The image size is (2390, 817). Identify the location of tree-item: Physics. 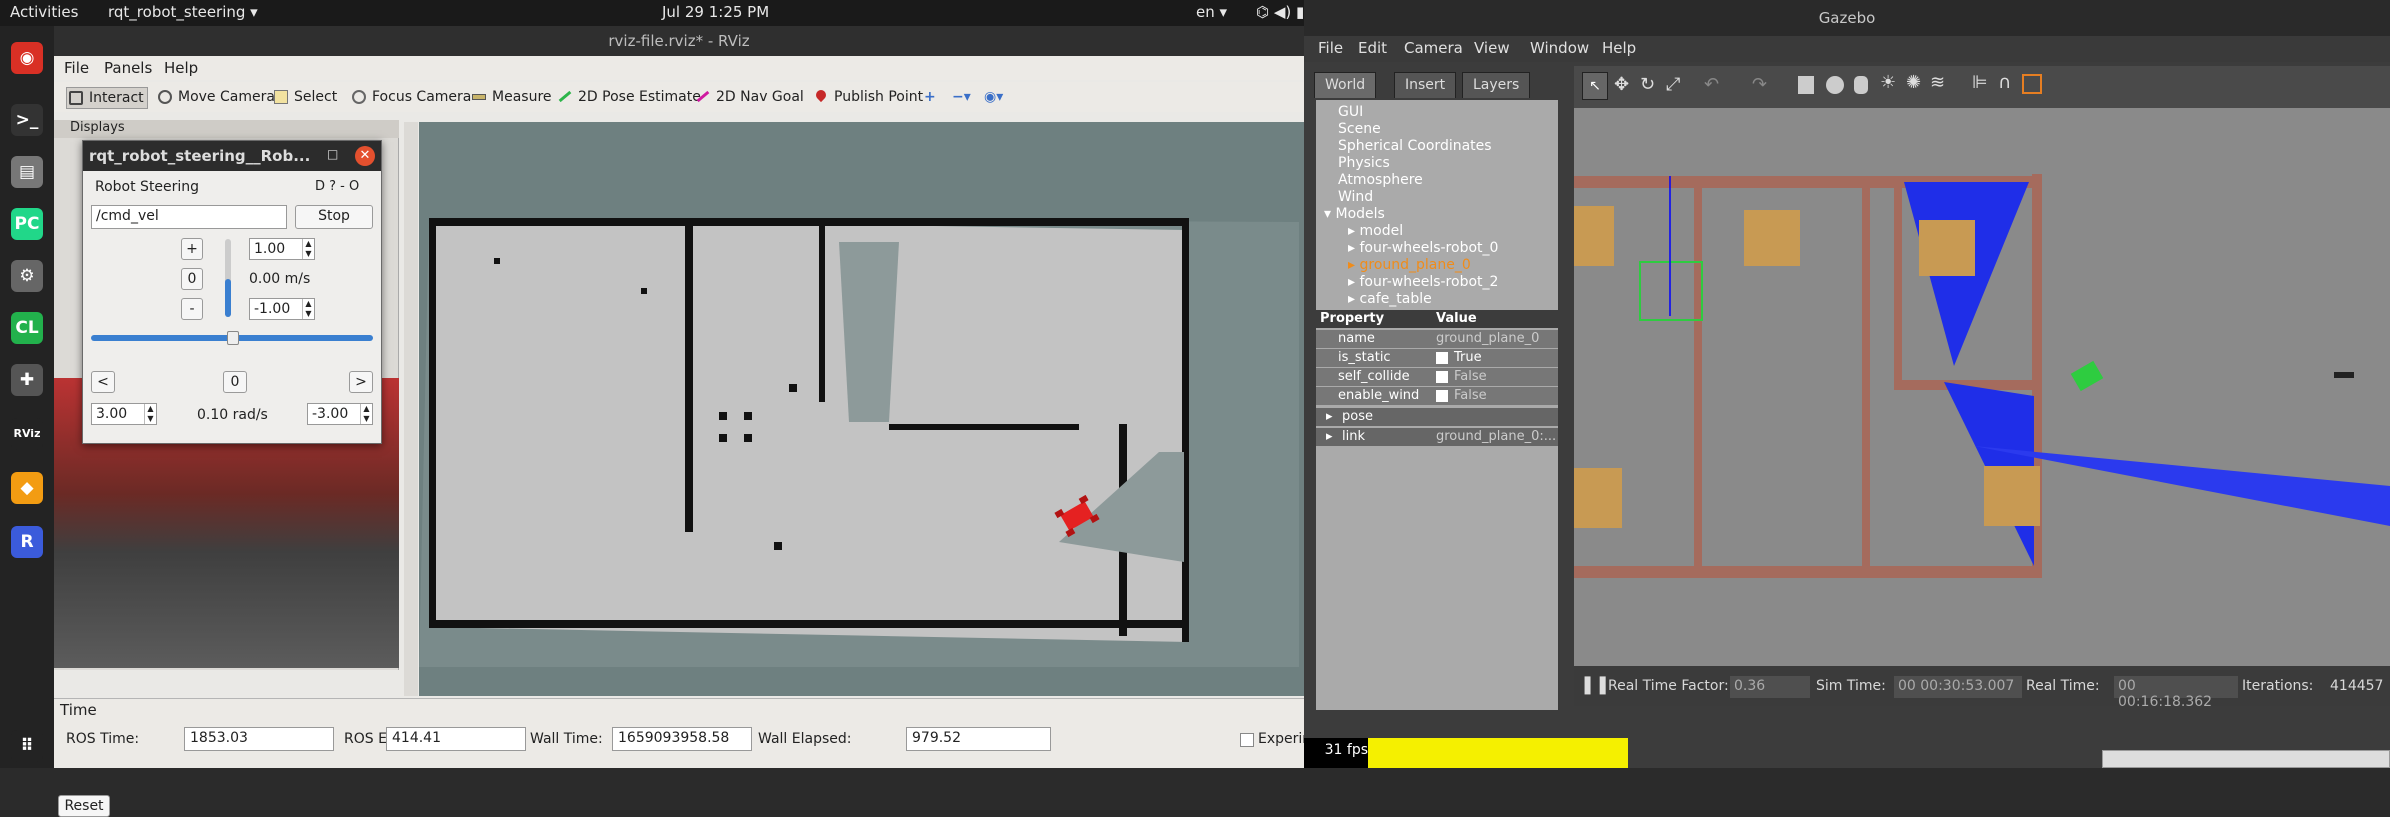
(1364, 163).